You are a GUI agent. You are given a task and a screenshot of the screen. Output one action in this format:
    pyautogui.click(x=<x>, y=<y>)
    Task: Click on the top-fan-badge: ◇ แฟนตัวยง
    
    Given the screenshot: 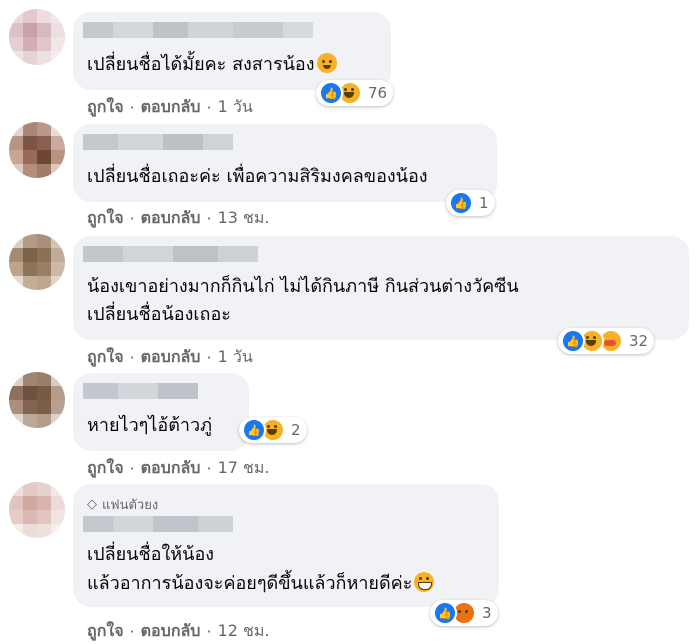 What is the action you would take?
    pyautogui.click(x=122, y=504)
    